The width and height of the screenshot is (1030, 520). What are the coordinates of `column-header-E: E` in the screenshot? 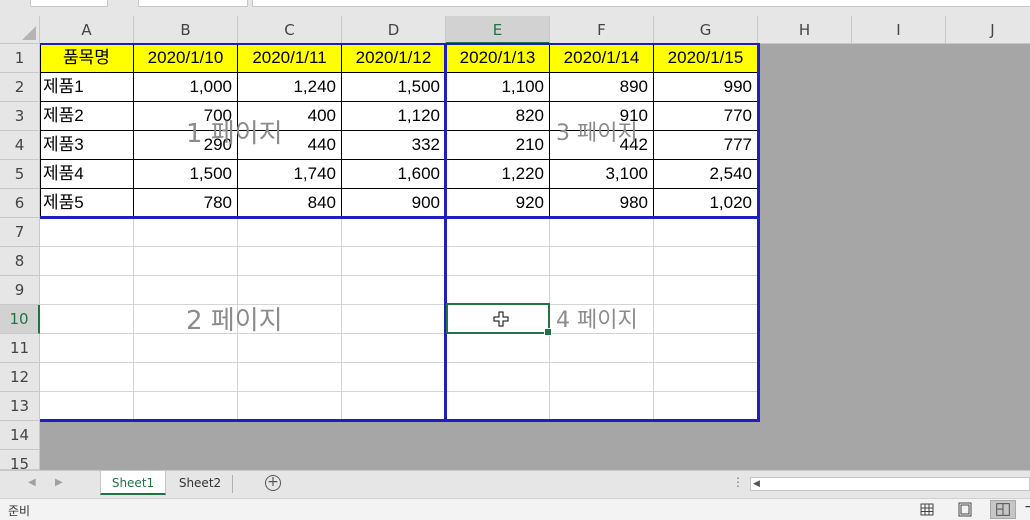 It's located at (498, 30).